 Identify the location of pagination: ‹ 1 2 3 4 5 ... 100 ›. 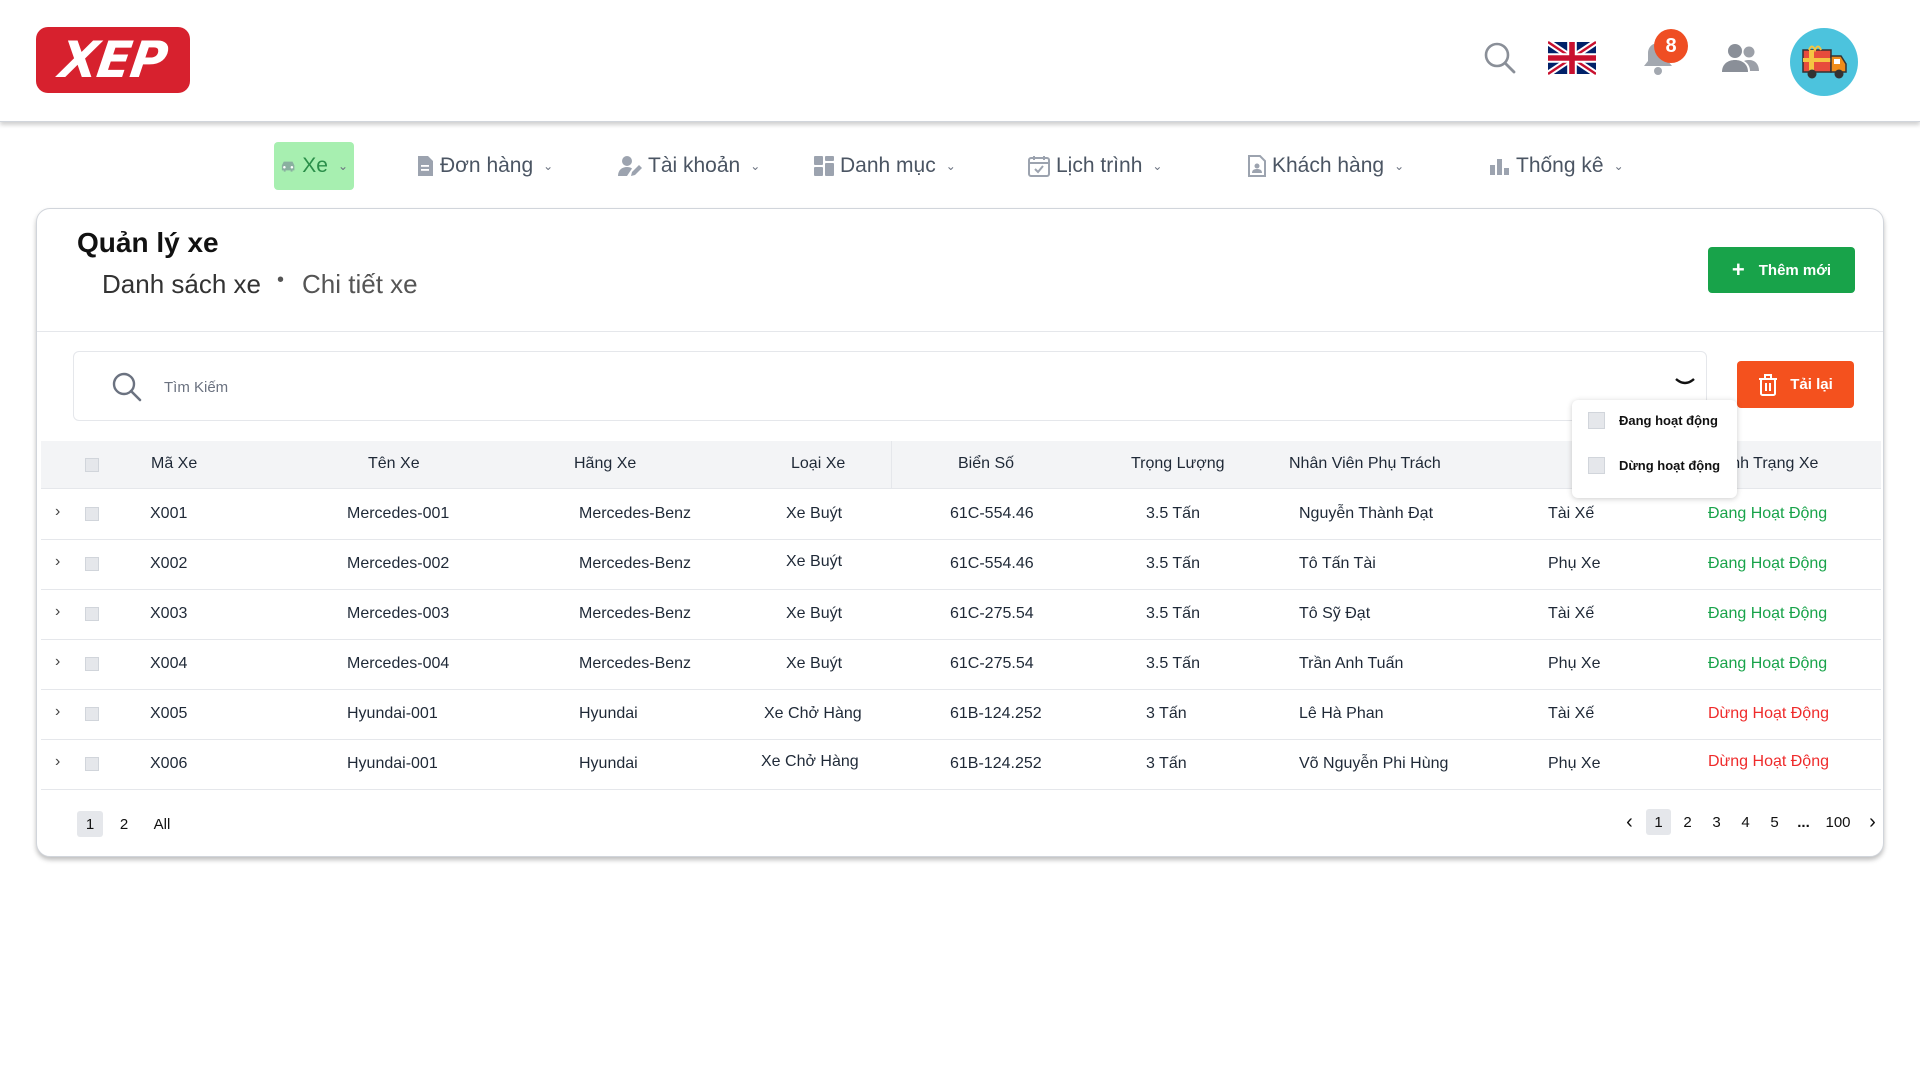
(1751, 822).